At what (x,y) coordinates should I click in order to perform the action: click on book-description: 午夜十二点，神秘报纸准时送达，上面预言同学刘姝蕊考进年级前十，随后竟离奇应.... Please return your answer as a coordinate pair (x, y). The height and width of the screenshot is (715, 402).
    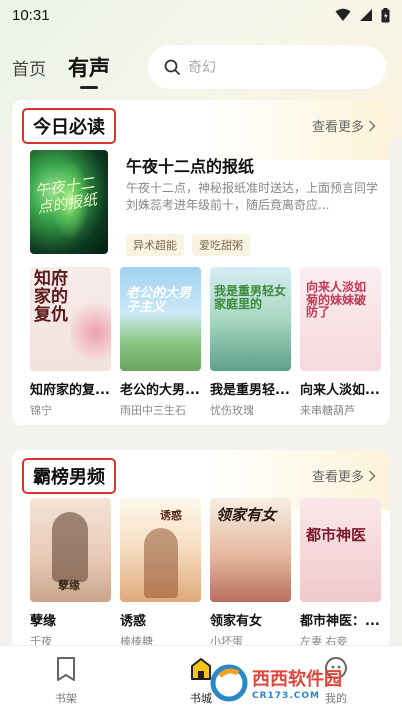
    Looking at the image, I should click on (252, 196).